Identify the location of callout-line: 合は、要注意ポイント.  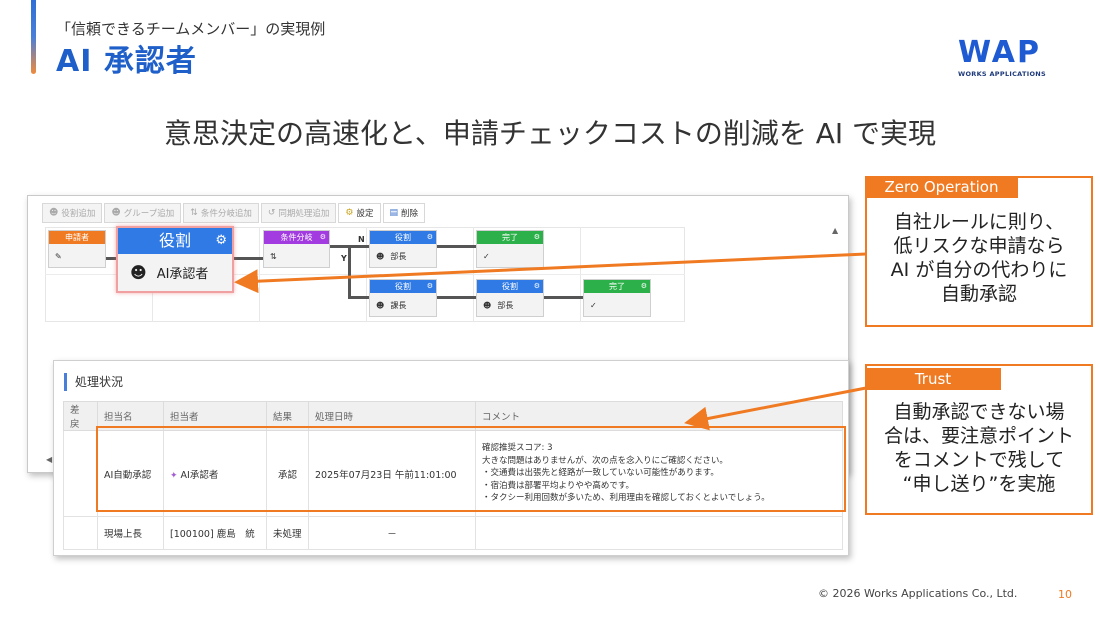
(978, 436).